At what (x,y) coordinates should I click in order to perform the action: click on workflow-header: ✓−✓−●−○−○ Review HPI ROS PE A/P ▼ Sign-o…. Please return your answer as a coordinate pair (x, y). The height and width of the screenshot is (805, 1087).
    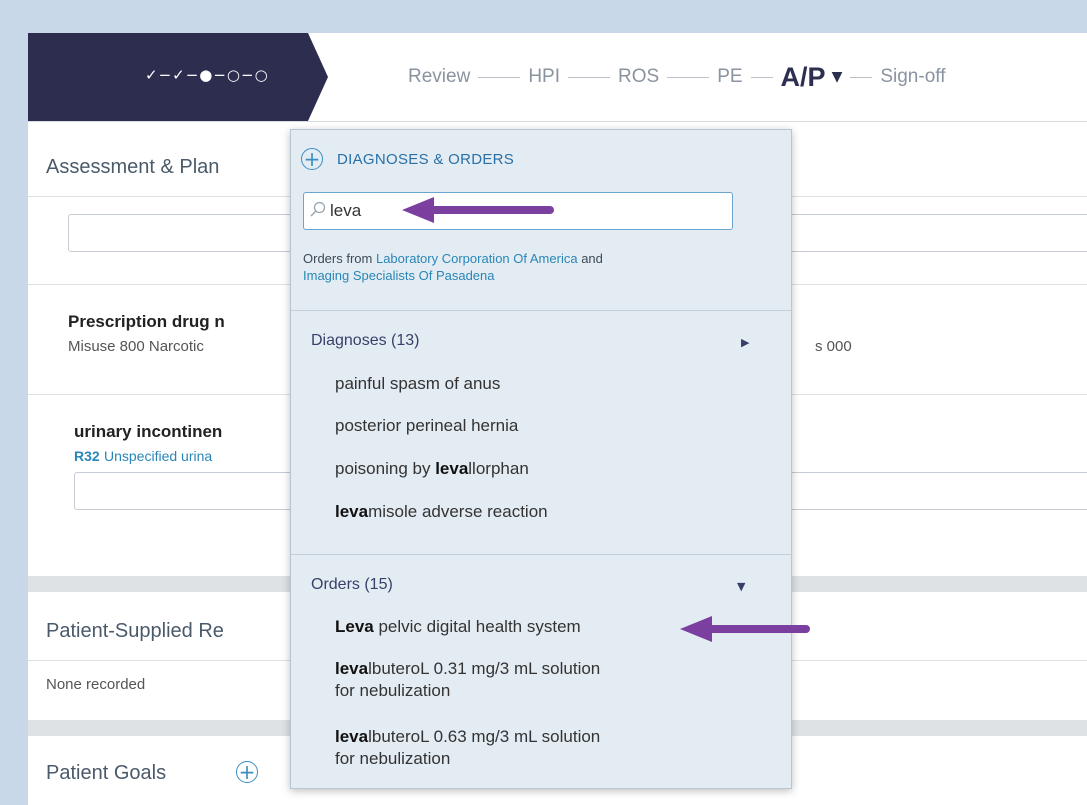
    Looking at the image, I should click on (557, 77).